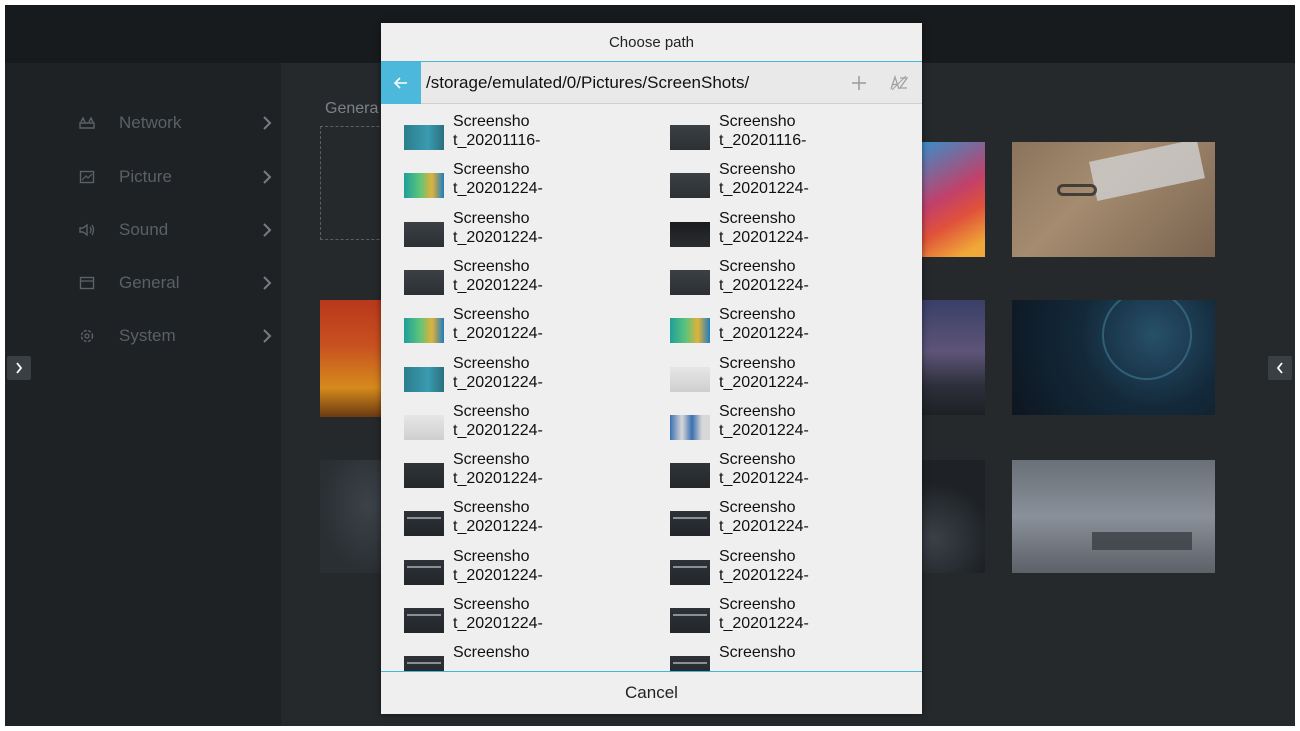 The height and width of the screenshot is (731, 1300). Describe the element at coordinates (144, 229) in the screenshot. I see `sidebar-item-label: Sound` at that location.